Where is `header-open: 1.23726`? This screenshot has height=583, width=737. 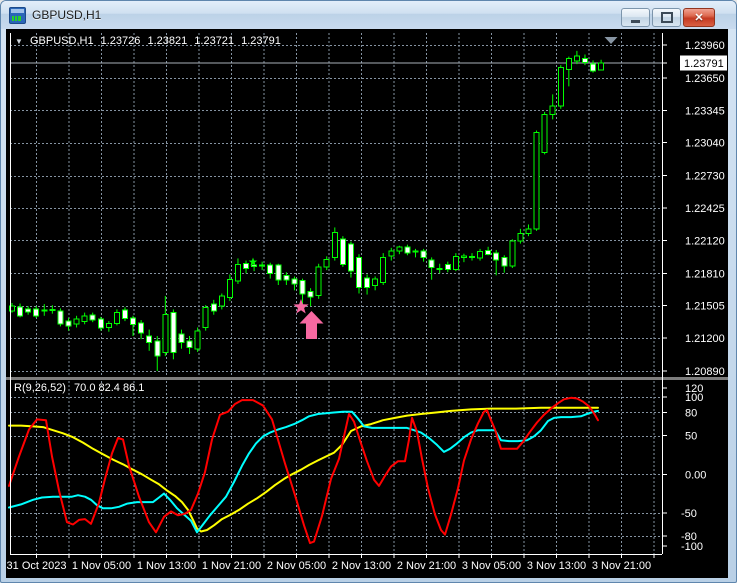 header-open: 1.23726 is located at coordinates (120, 41).